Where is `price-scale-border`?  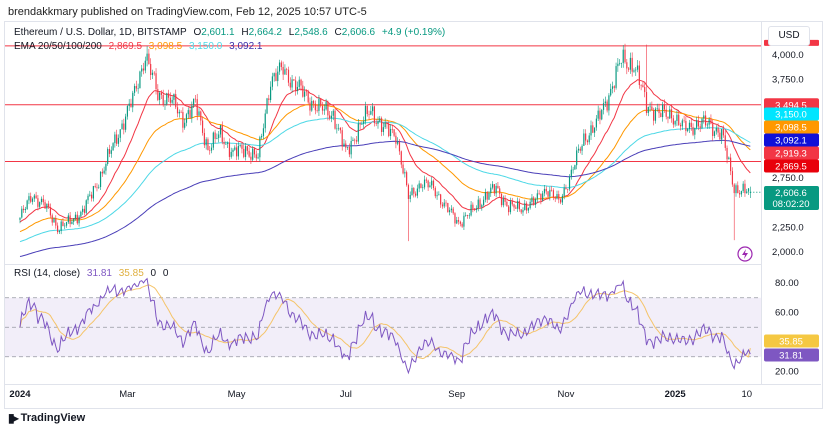
price-scale-border is located at coordinates (761, 203).